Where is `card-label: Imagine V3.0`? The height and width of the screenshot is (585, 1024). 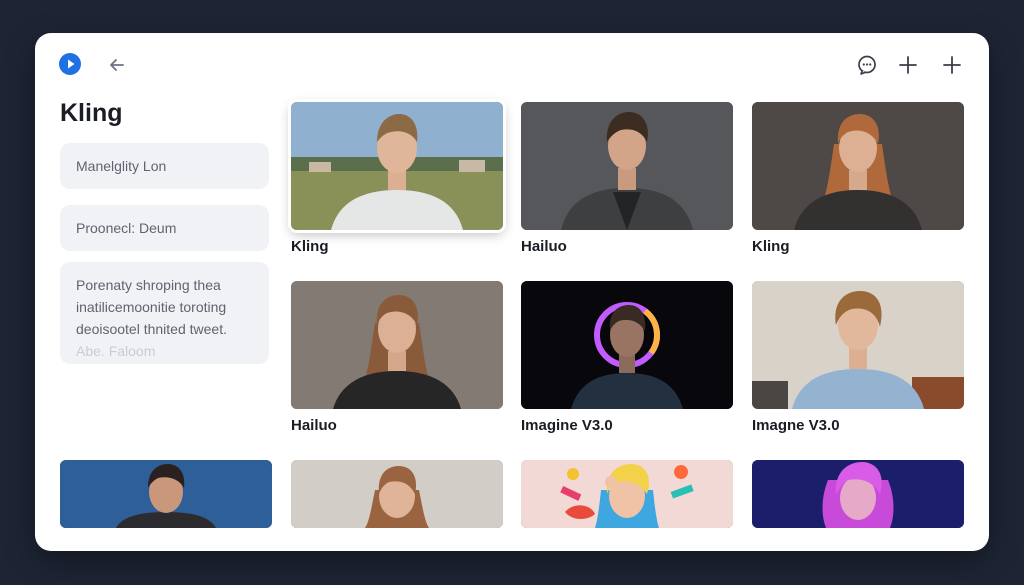 card-label: Imagine V3.0 is located at coordinates (567, 425).